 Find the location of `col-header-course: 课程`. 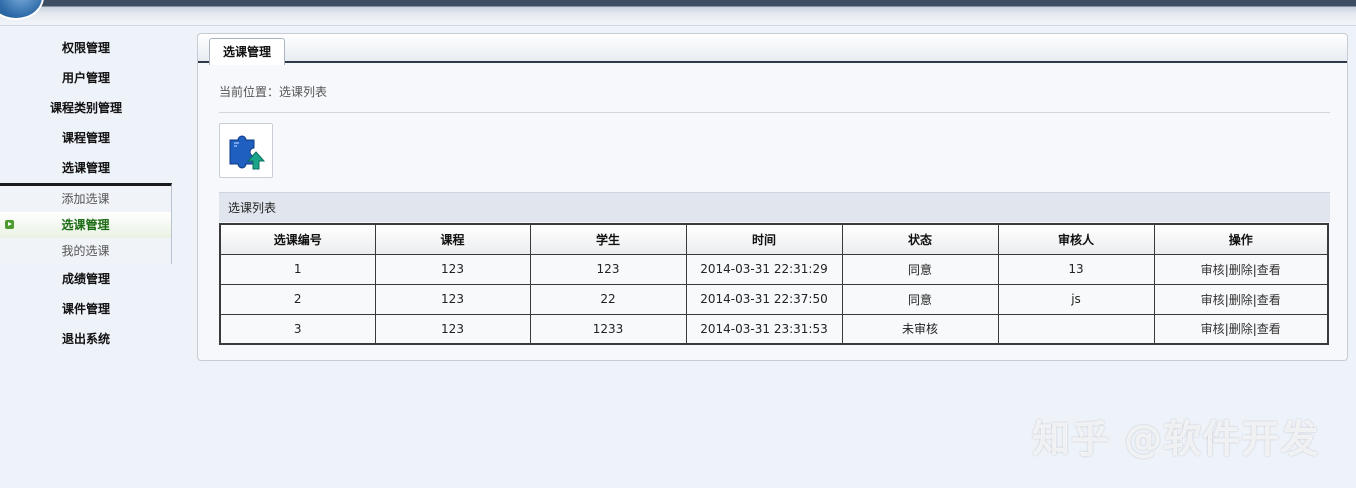

col-header-course: 课程 is located at coordinates (452, 239).